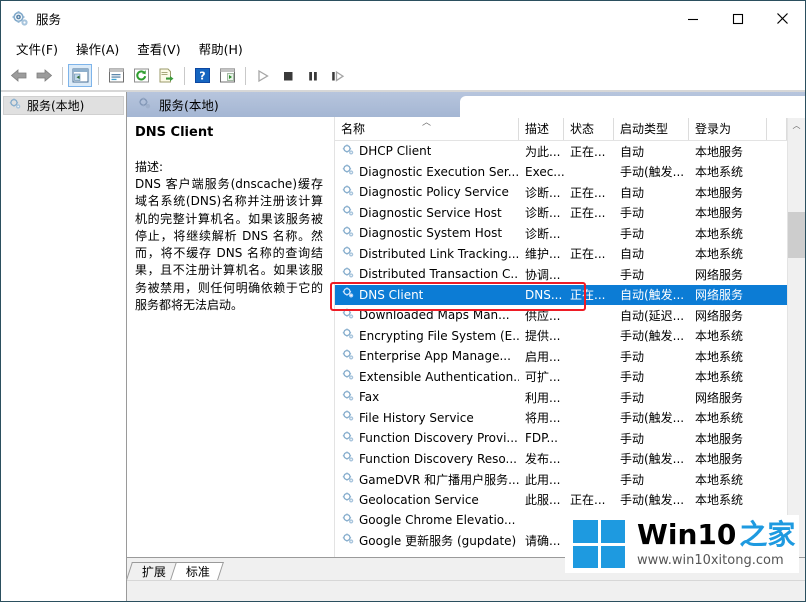 This screenshot has height=602, width=806. Describe the element at coordinates (561, 151) in the screenshot. I see `table-row: DHCP Client 为此... 正在... 自动 本地服务` at that location.